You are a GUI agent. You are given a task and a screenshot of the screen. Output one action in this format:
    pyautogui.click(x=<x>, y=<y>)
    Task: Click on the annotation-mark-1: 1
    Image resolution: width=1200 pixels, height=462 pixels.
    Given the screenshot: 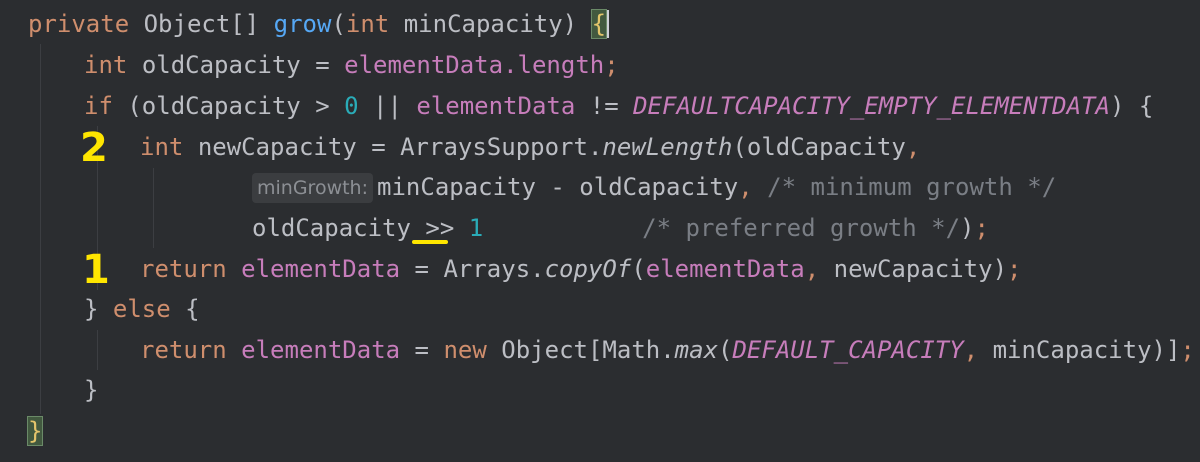 What is the action you would take?
    pyautogui.click(x=96, y=270)
    